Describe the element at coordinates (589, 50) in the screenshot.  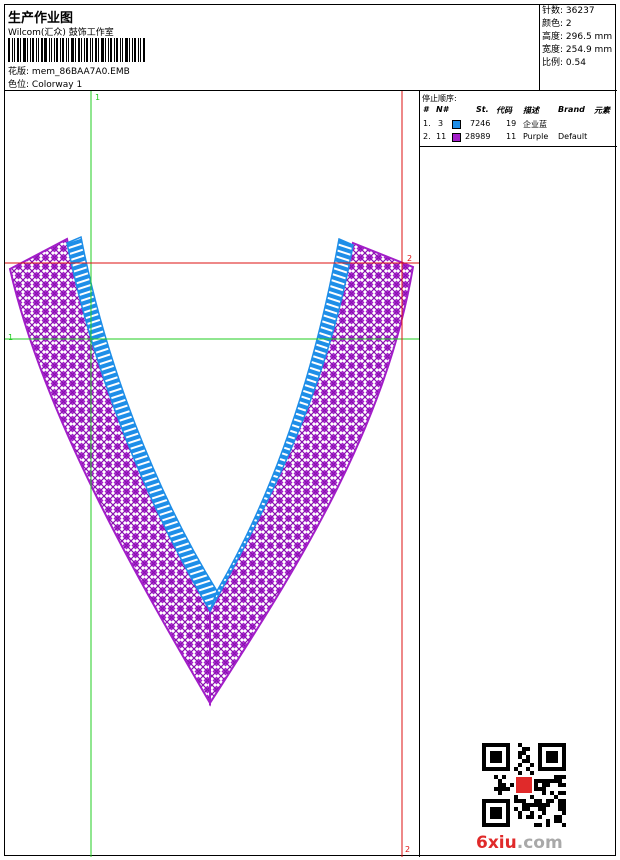
I see `stat-value: 254.9 mm` at that location.